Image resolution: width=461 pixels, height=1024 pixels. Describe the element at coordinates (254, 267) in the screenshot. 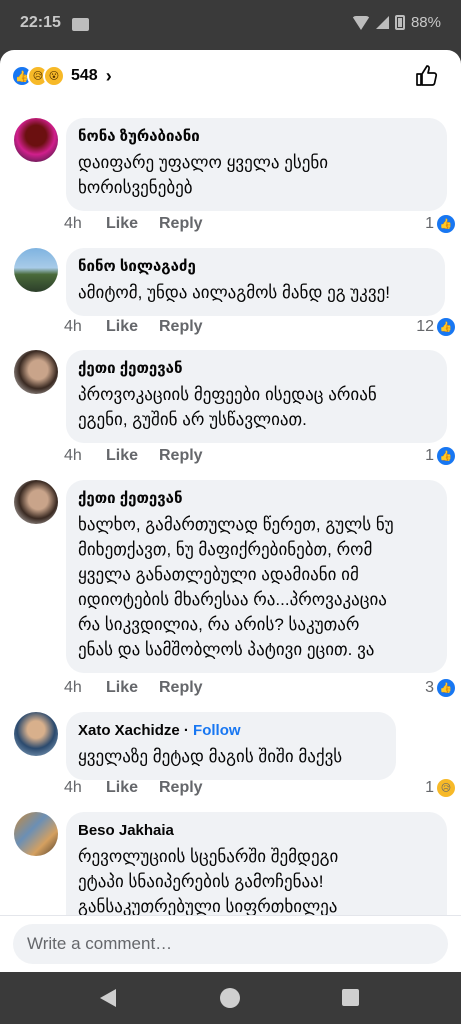

I see `comment-author: ნინო სილაგაძე` at that location.